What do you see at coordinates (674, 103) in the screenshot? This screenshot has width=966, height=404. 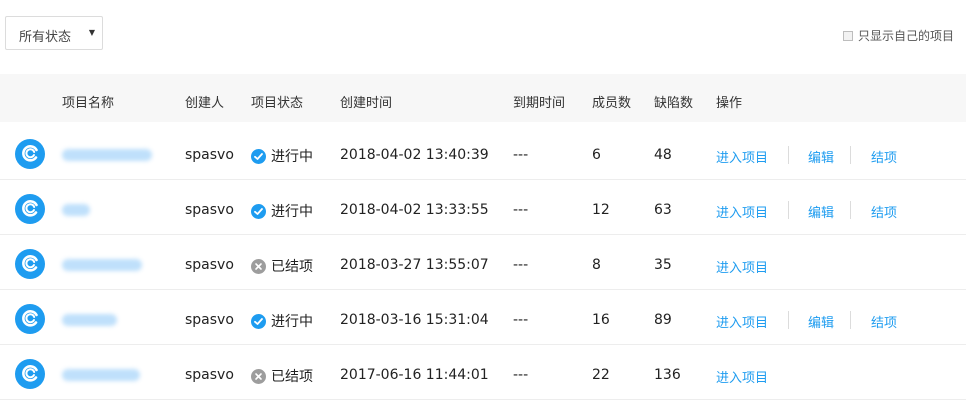 I see `column-header-defects: 缺陷数` at bounding box center [674, 103].